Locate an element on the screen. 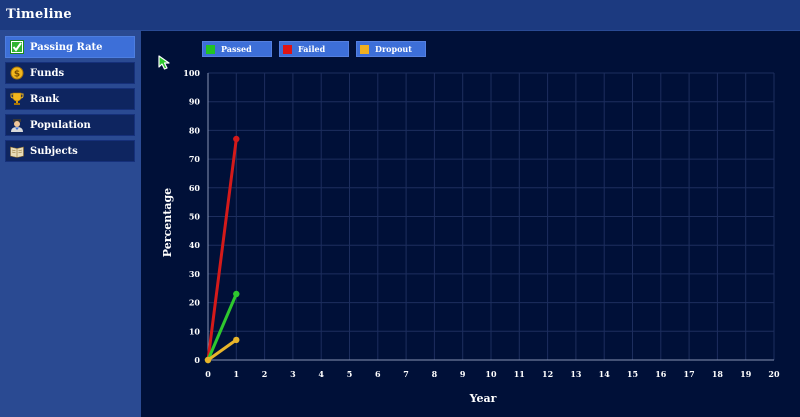 This screenshot has height=417, width=800. x-tick-label: 1 is located at coordinates (237, 374).